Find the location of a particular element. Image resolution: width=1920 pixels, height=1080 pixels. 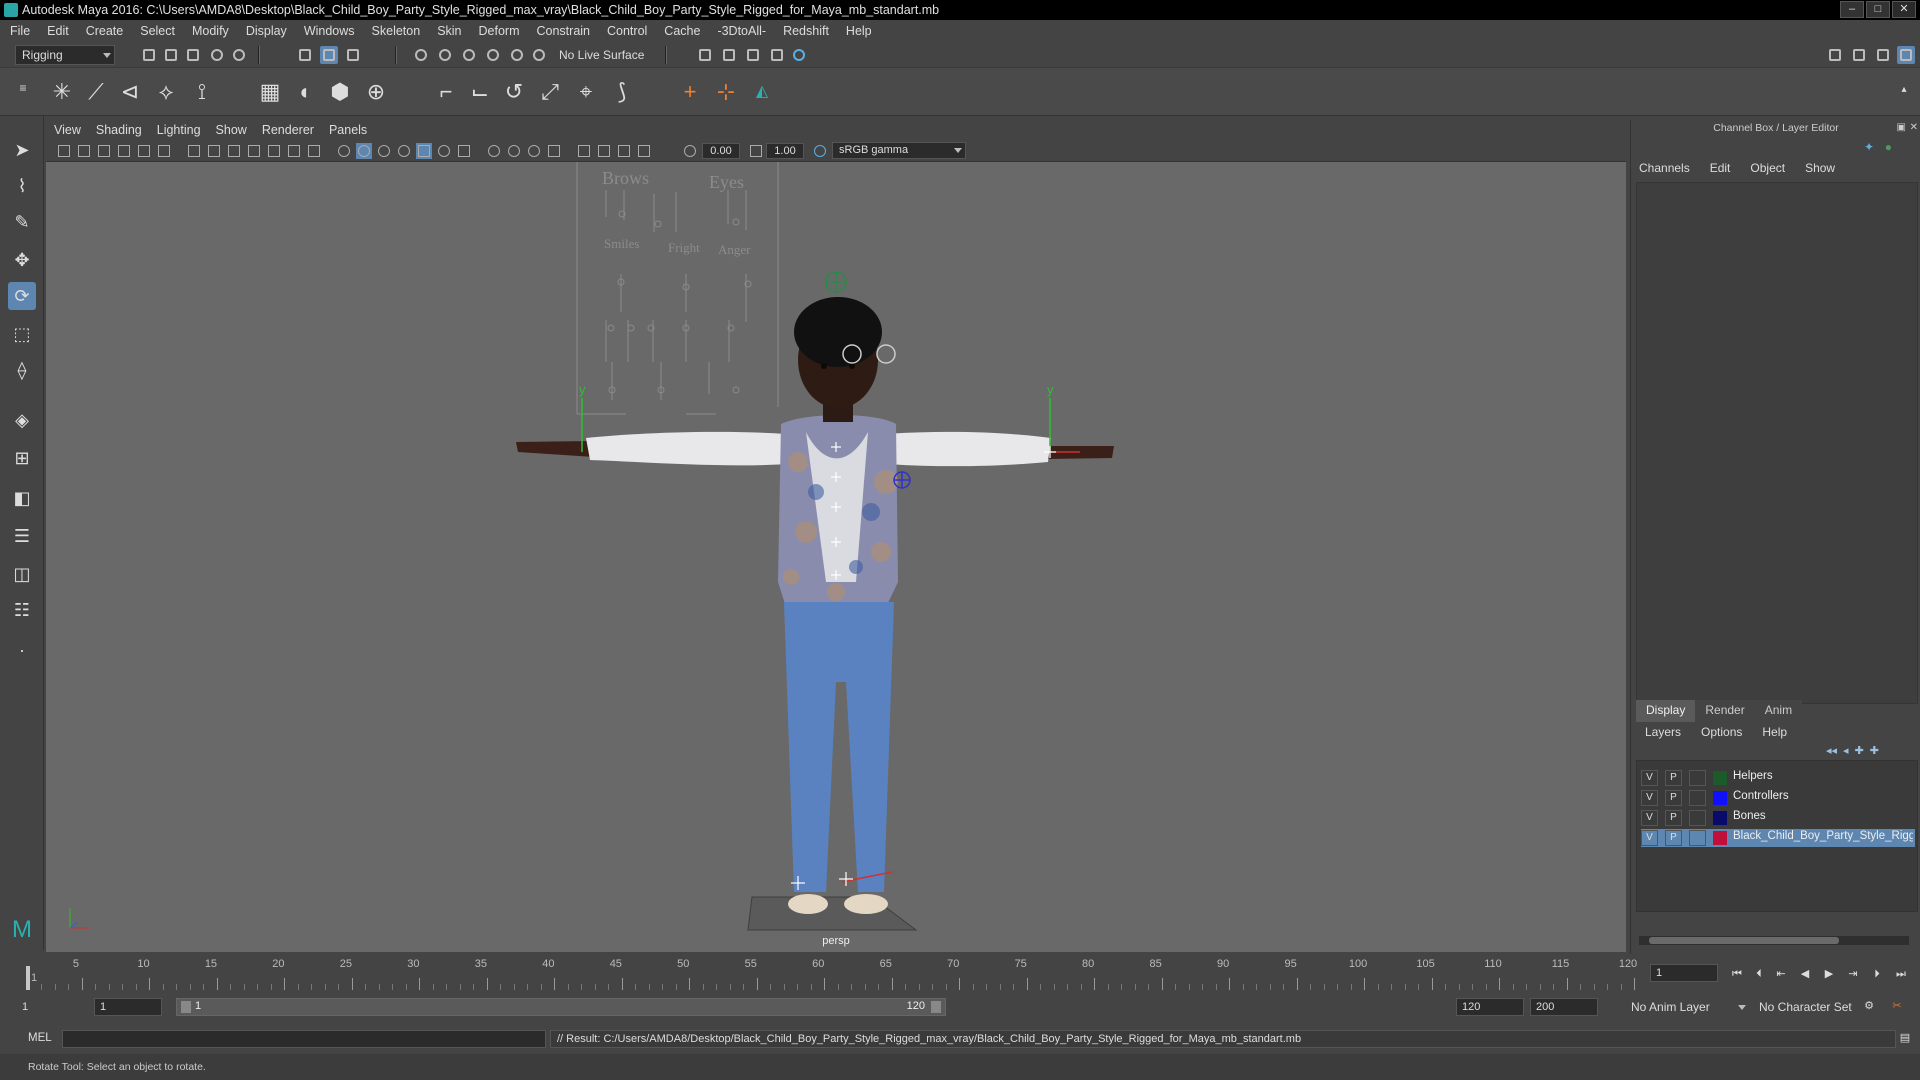

cluster-icon: ⊕ is located at coordinates (376, 92).